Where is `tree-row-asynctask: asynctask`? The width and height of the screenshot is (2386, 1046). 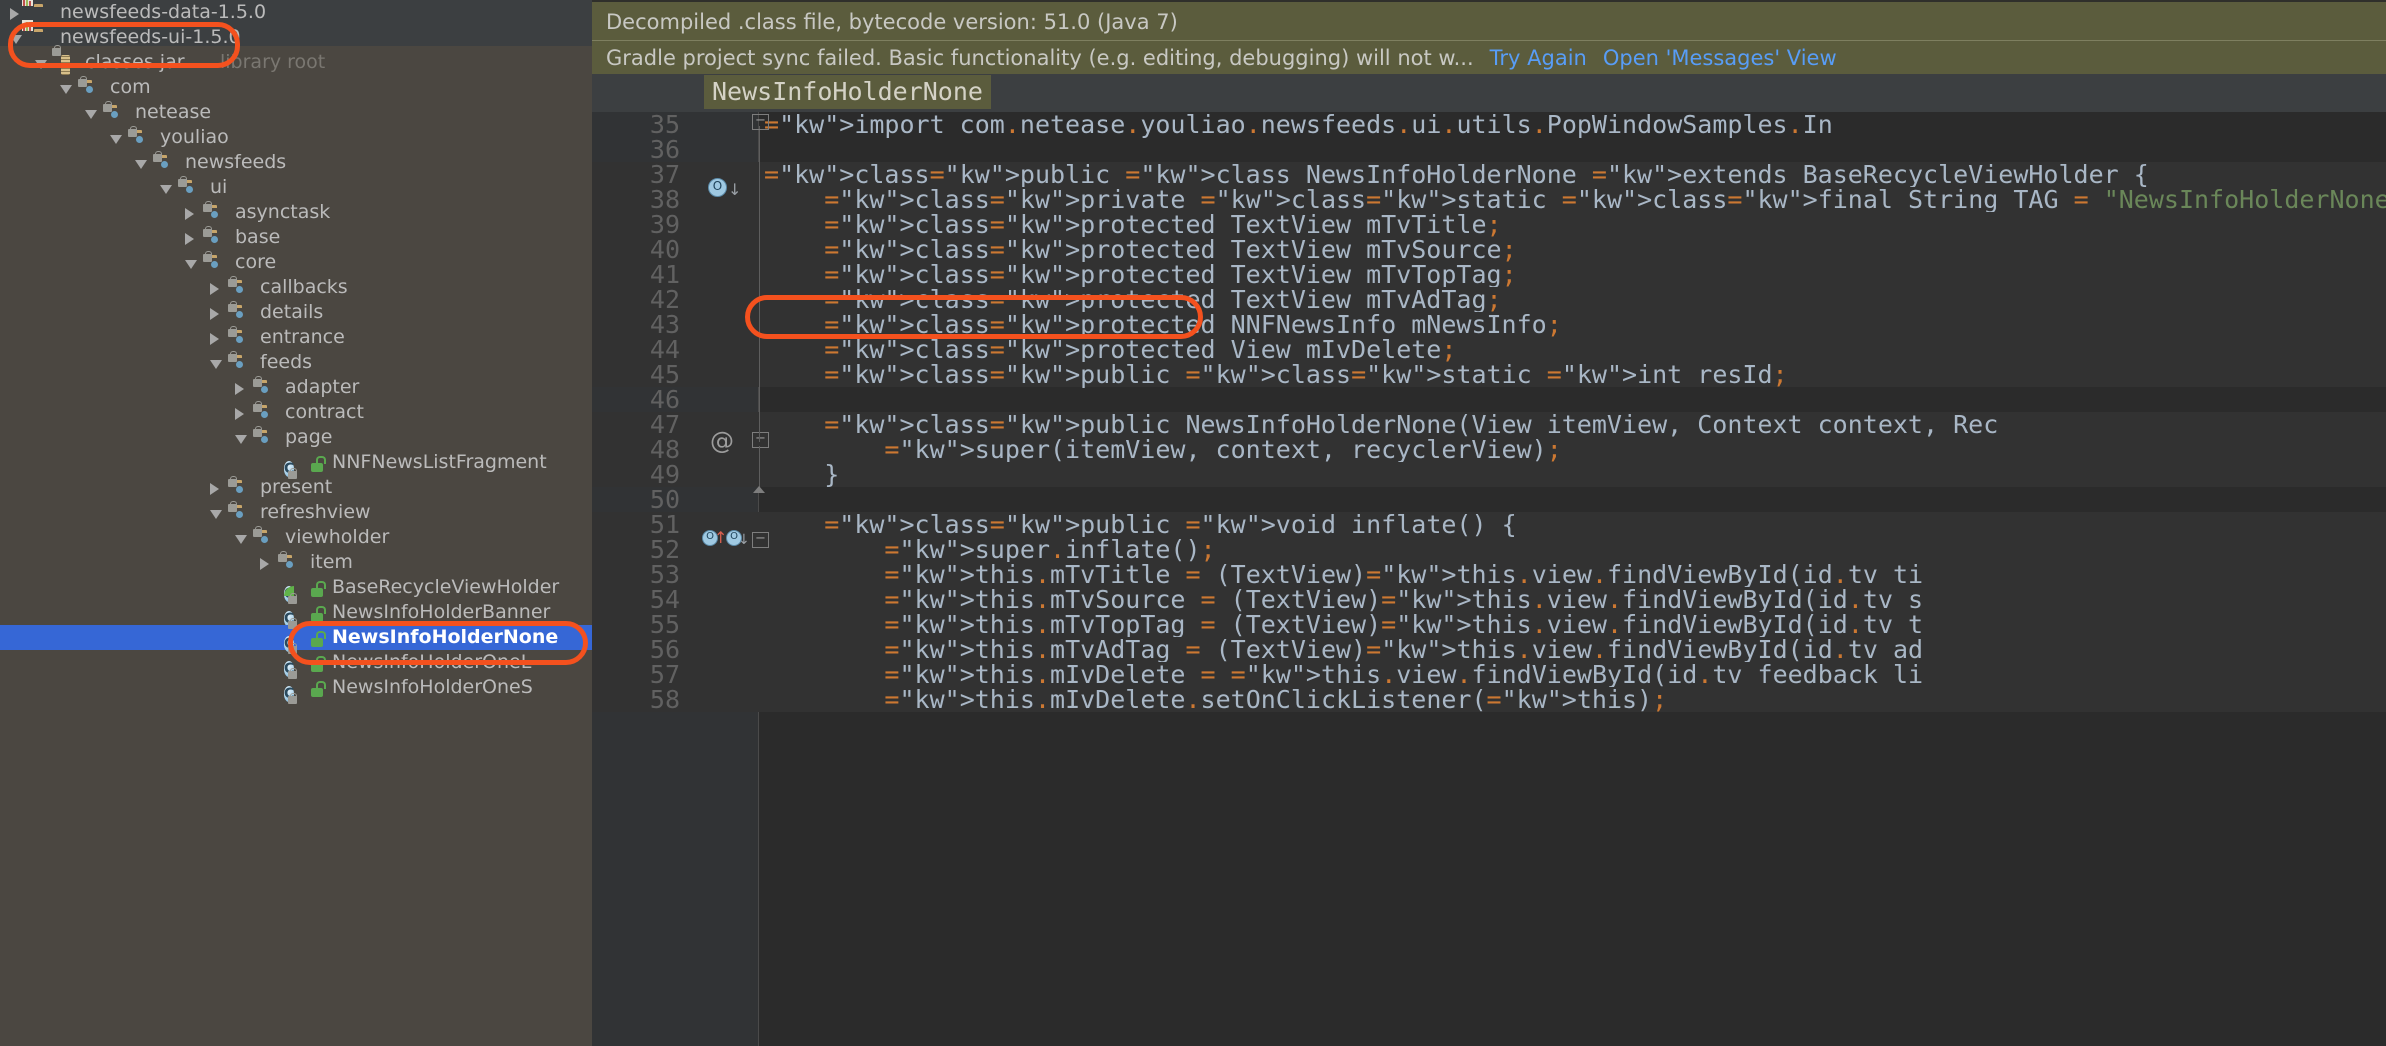 tree-row-asynctask: asynctask is located at coordinates (296, 212).